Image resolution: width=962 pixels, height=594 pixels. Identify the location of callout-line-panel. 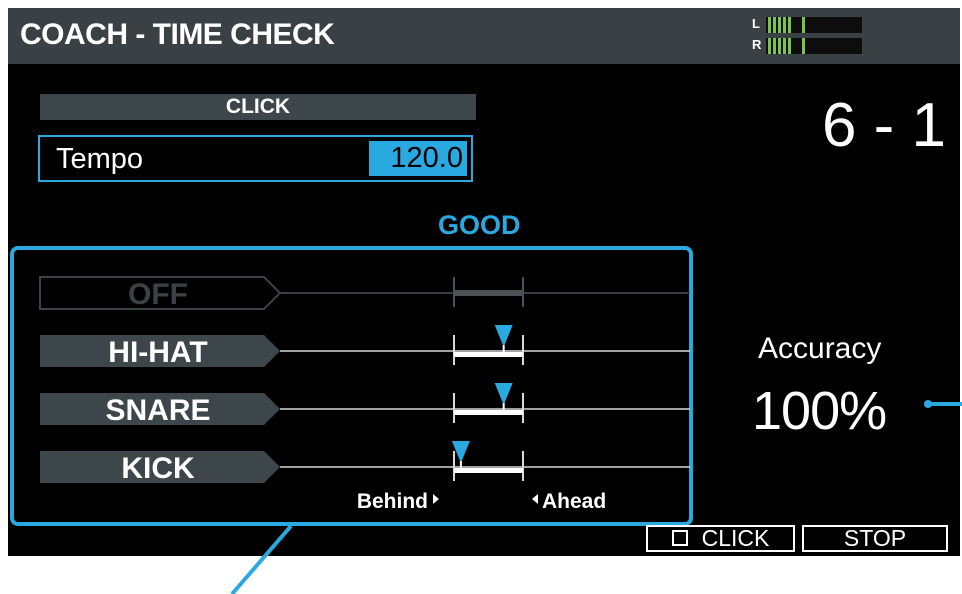
(261, 559).